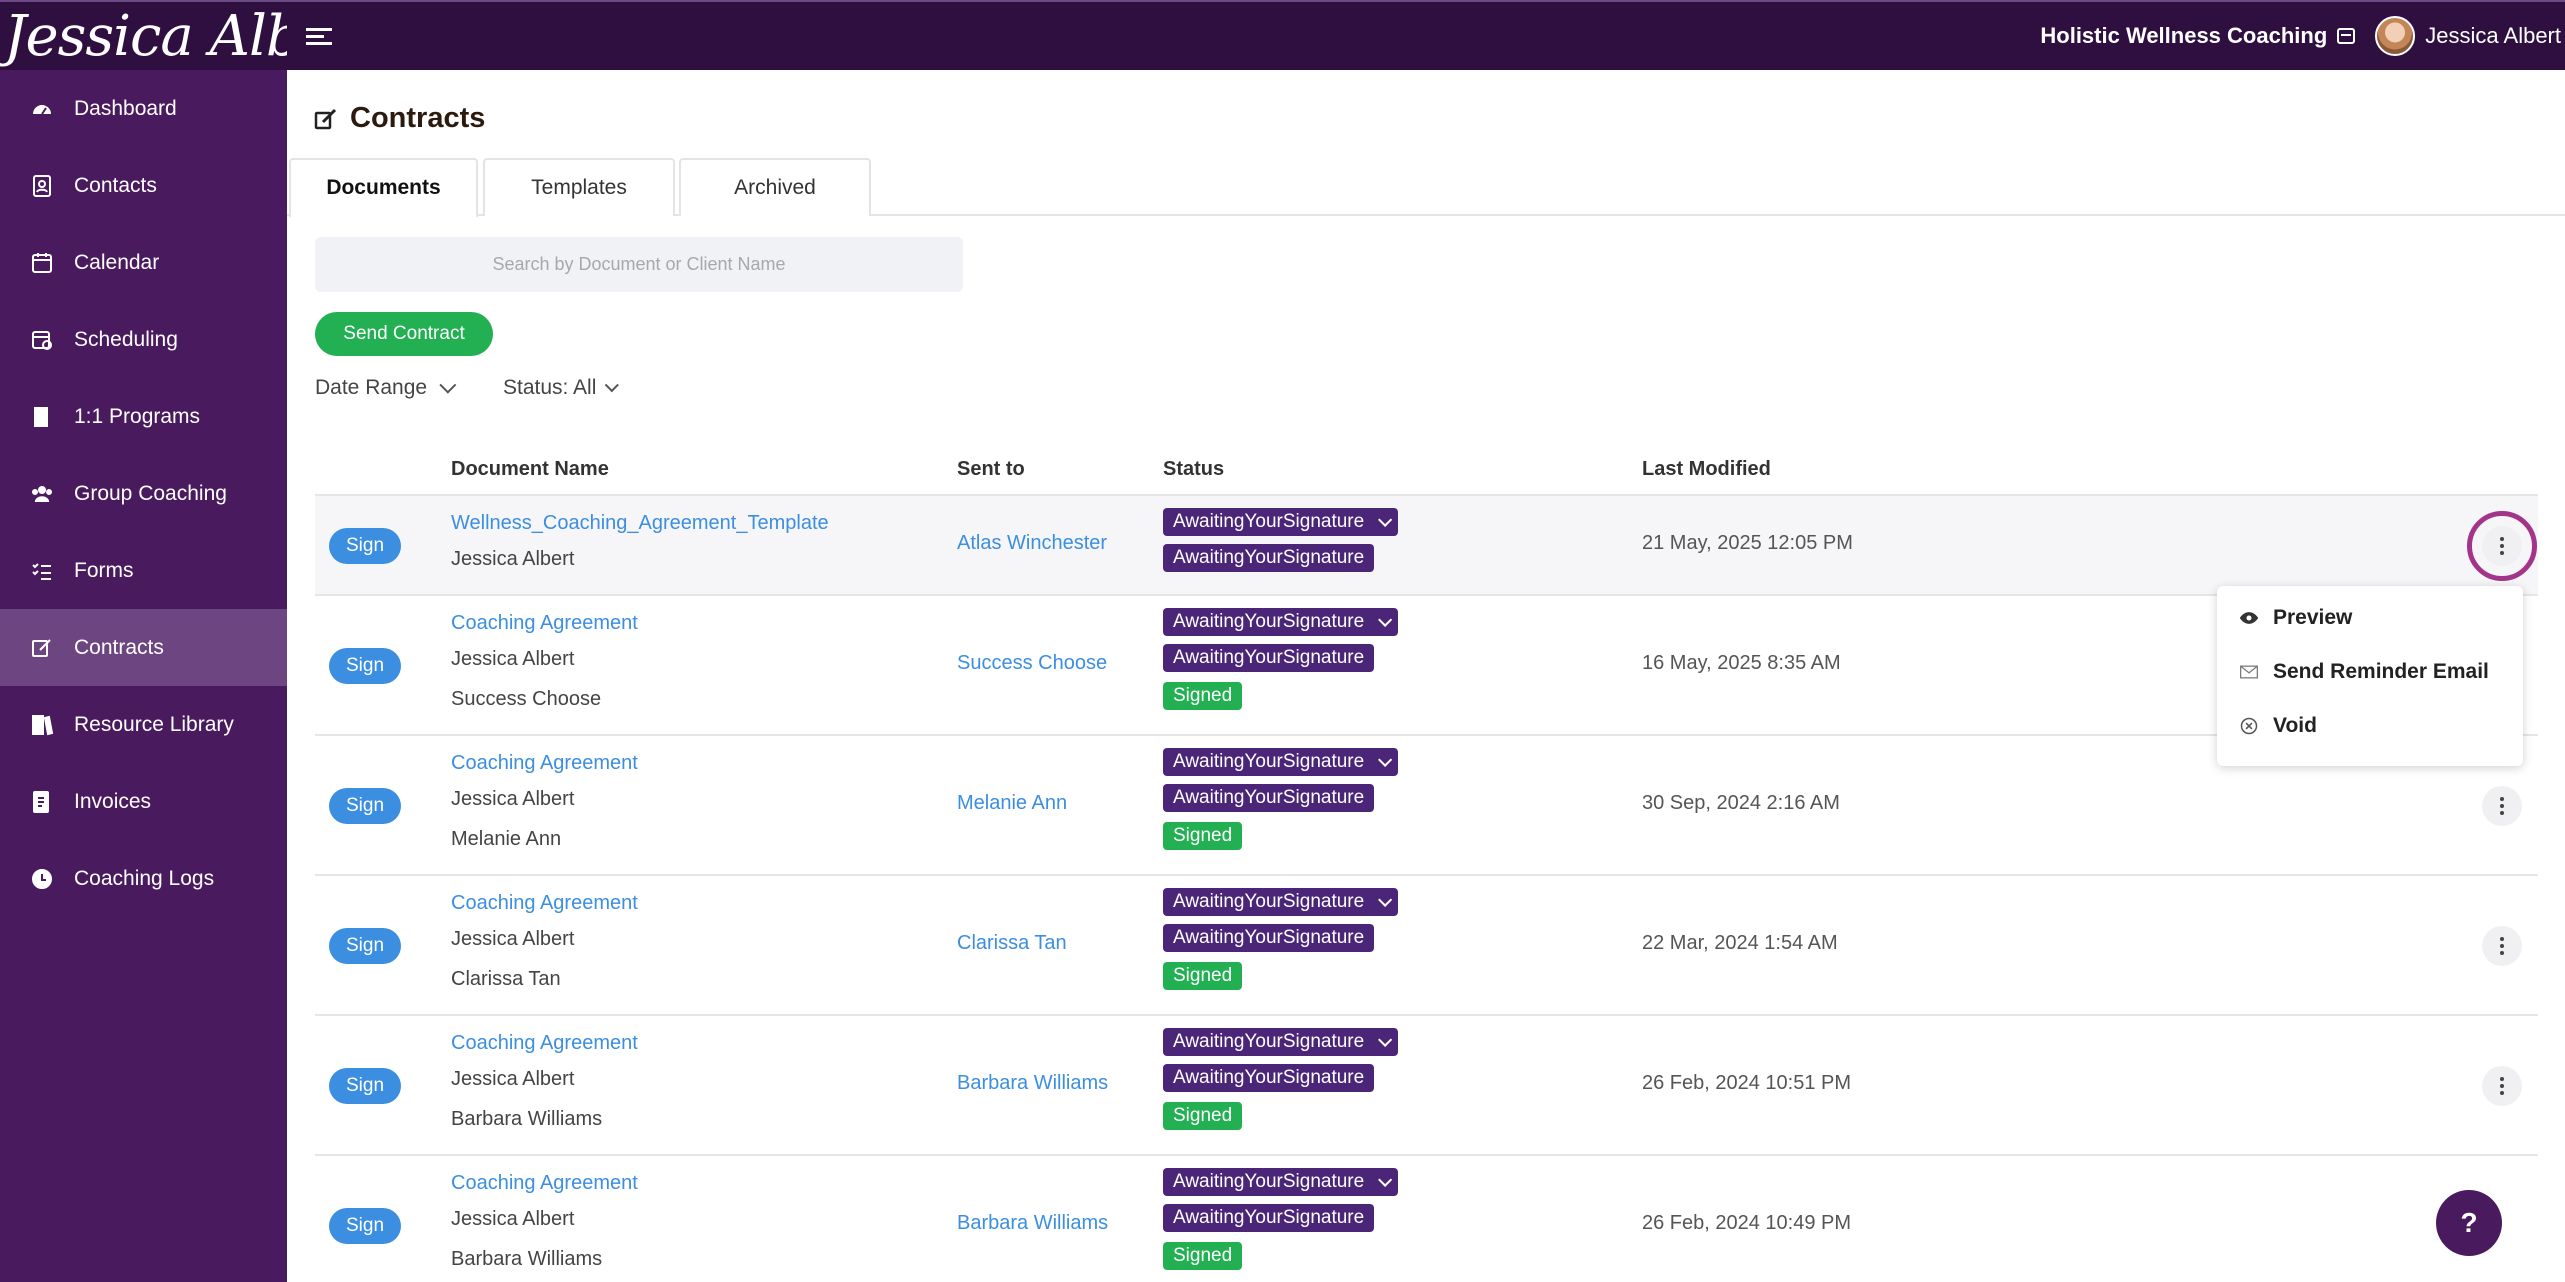  I want to click on sidebar-item-label: Group Coaching, so click(150, 493).